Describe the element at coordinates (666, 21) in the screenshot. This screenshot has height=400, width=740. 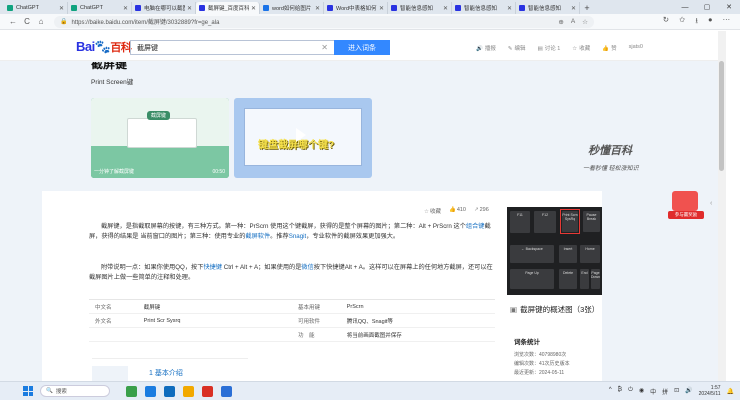
I see `refresh-page-icon: ↻` at that location.